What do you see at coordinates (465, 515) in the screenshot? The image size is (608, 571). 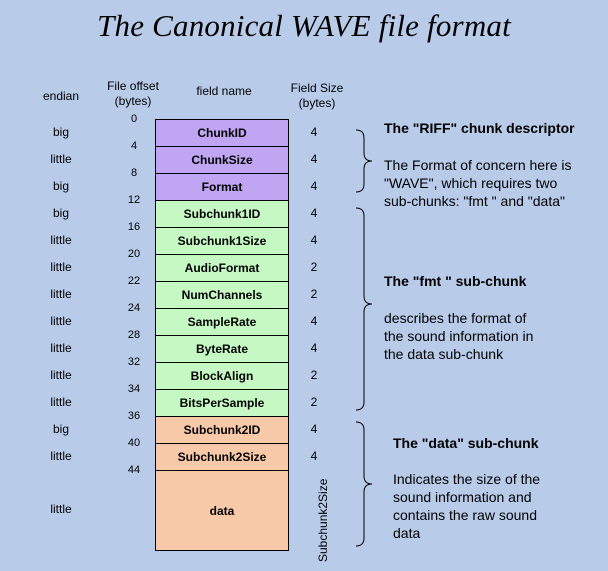 I see `data-desc-line: contains the raw sound` at bounding box center [465, 515].